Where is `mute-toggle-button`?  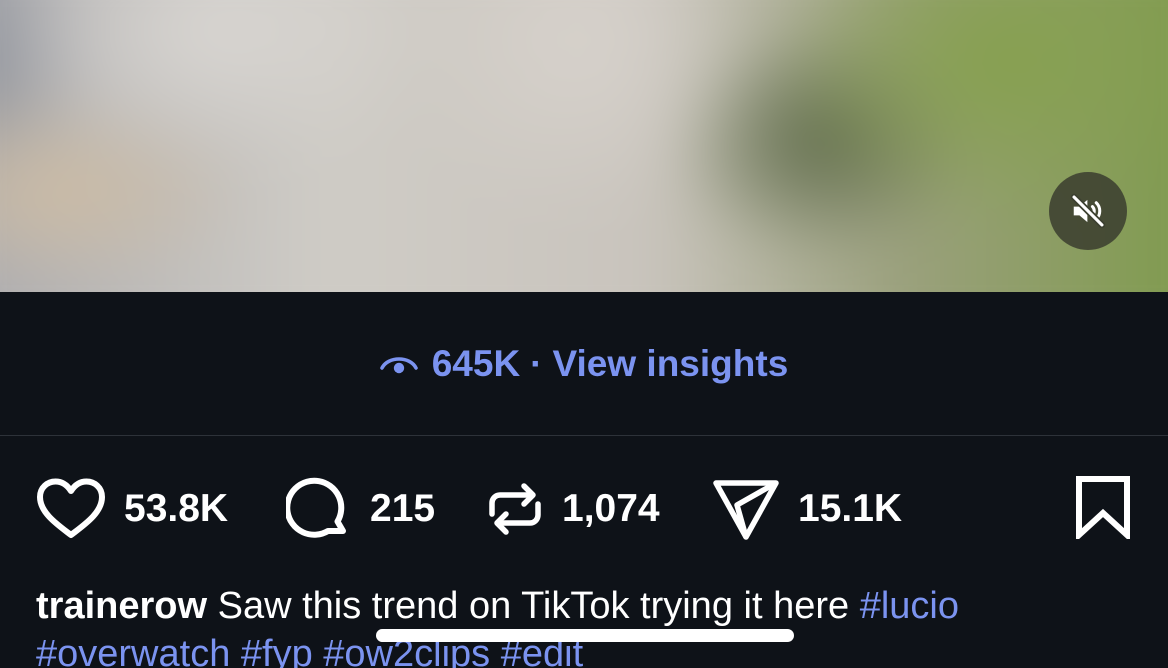 mute-toggle-button is located at coordinates (1088, 211).